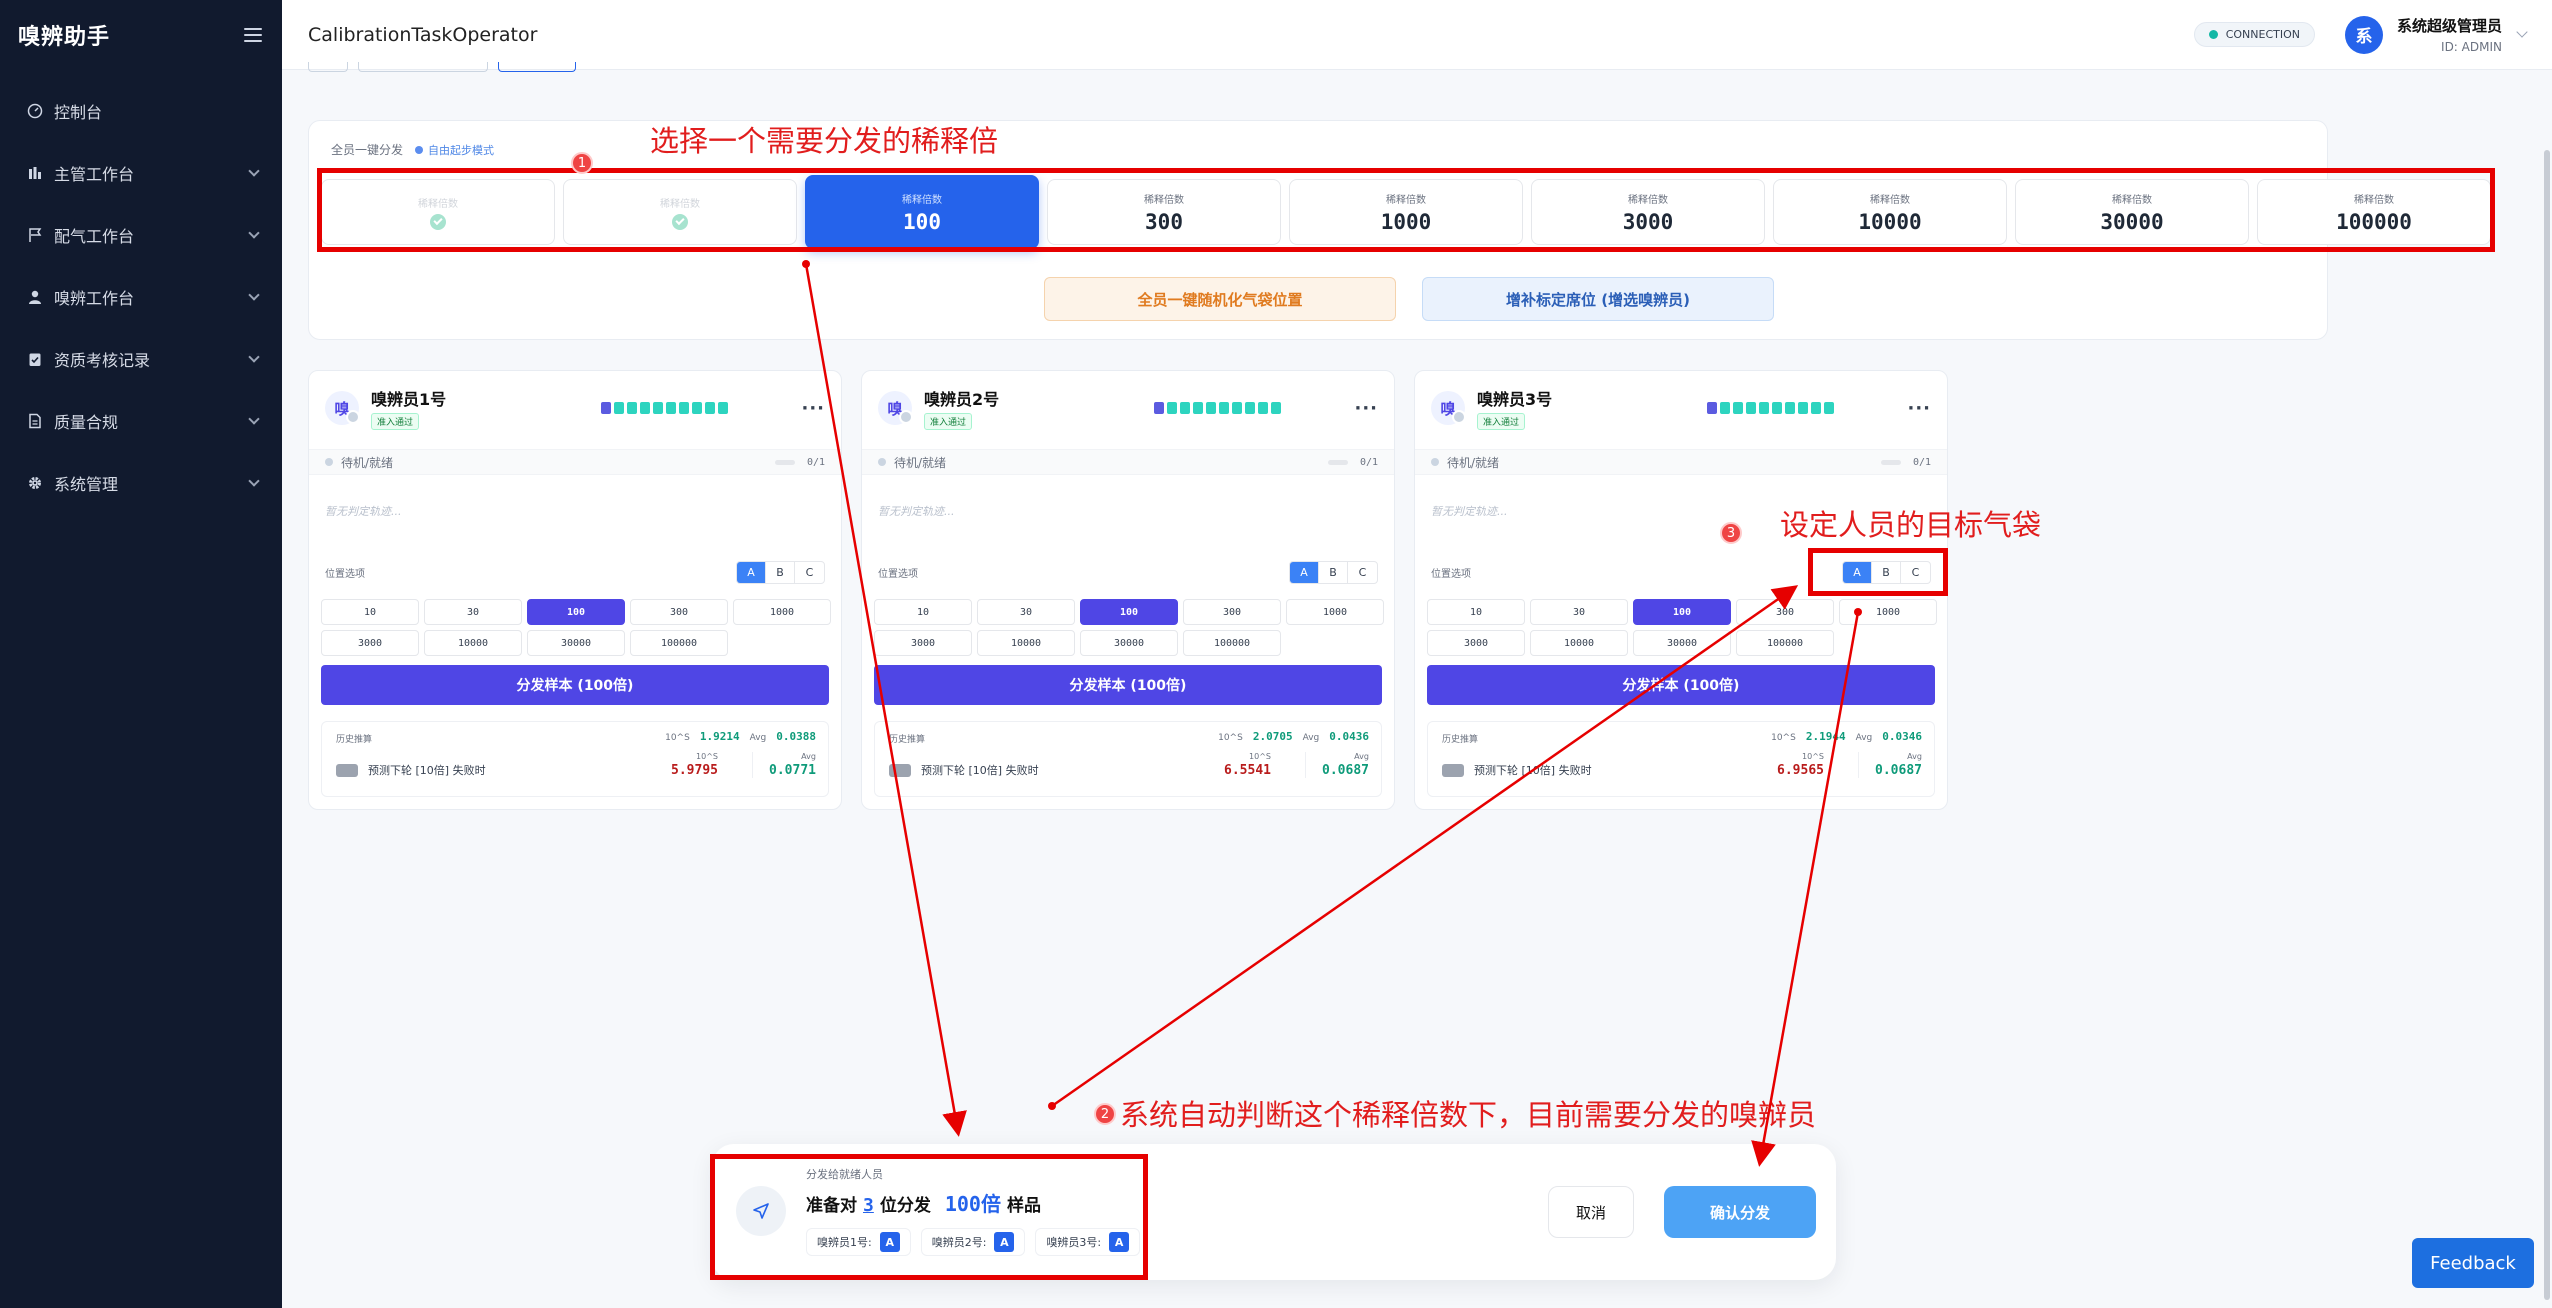 The width and height of the screenshot is (2552, 1308). Describe the element at coordinates (1220, 299) in the screenshot. I see `randomize-positions-button: 全员一键随机化气袋位置` at that location.